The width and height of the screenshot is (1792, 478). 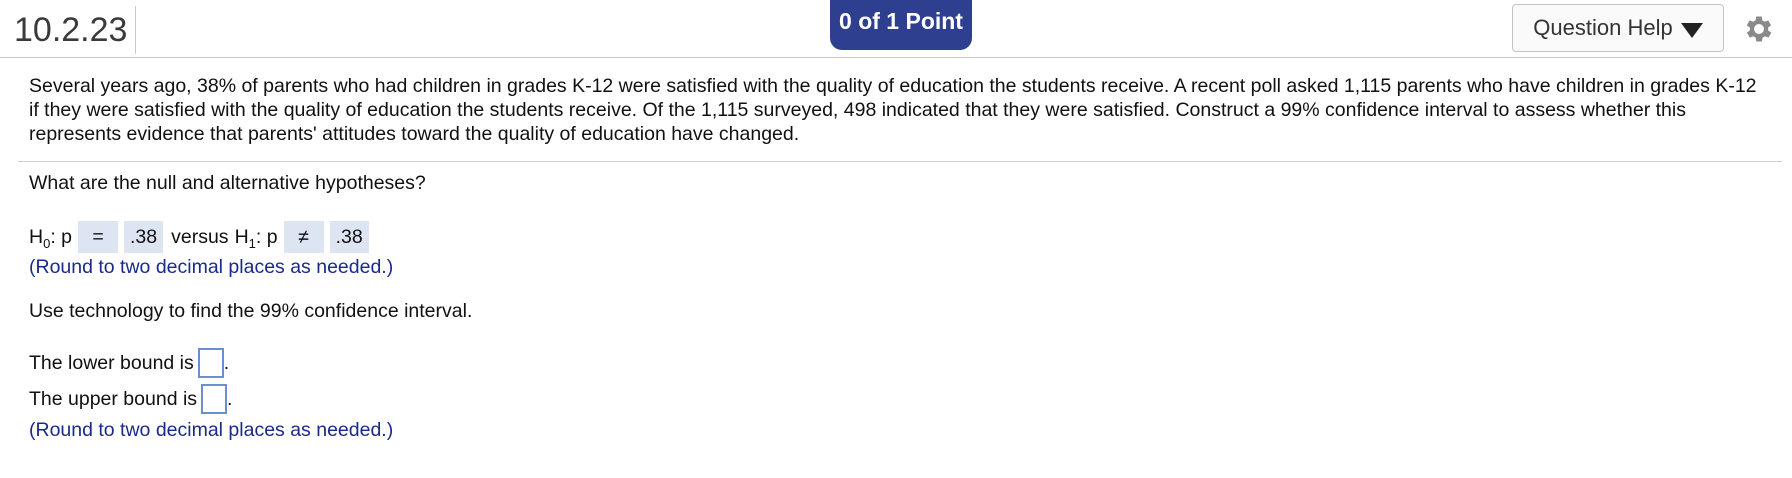 I want to click on chevron-down-icon, so click(x=1691, y=30).